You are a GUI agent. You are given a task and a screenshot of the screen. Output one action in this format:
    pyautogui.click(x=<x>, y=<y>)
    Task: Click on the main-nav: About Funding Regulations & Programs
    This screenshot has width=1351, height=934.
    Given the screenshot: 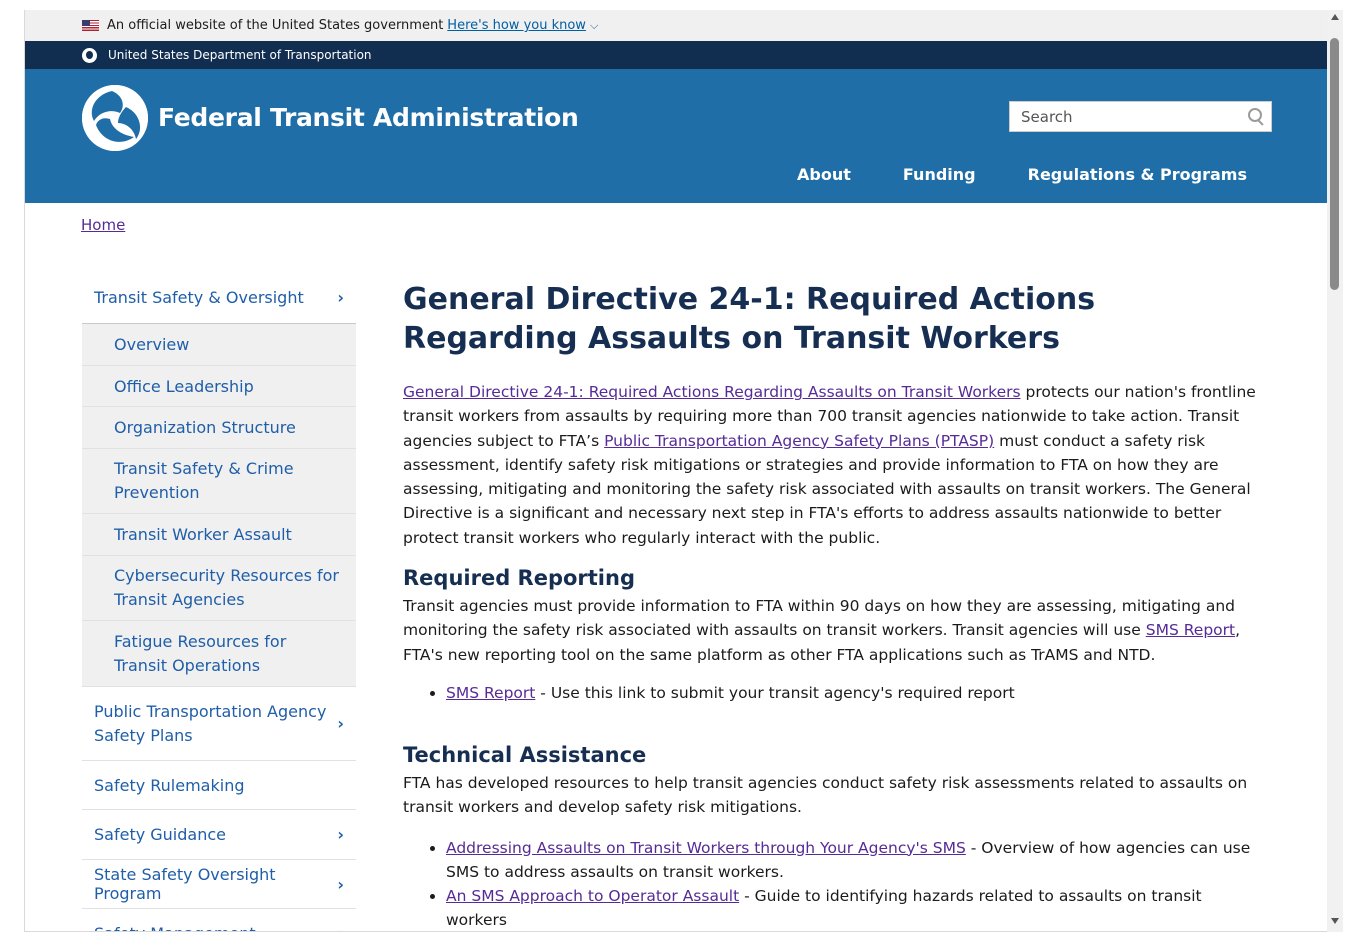 What is the action you would take?
    pyautogui.click(x=996, y=174)
    